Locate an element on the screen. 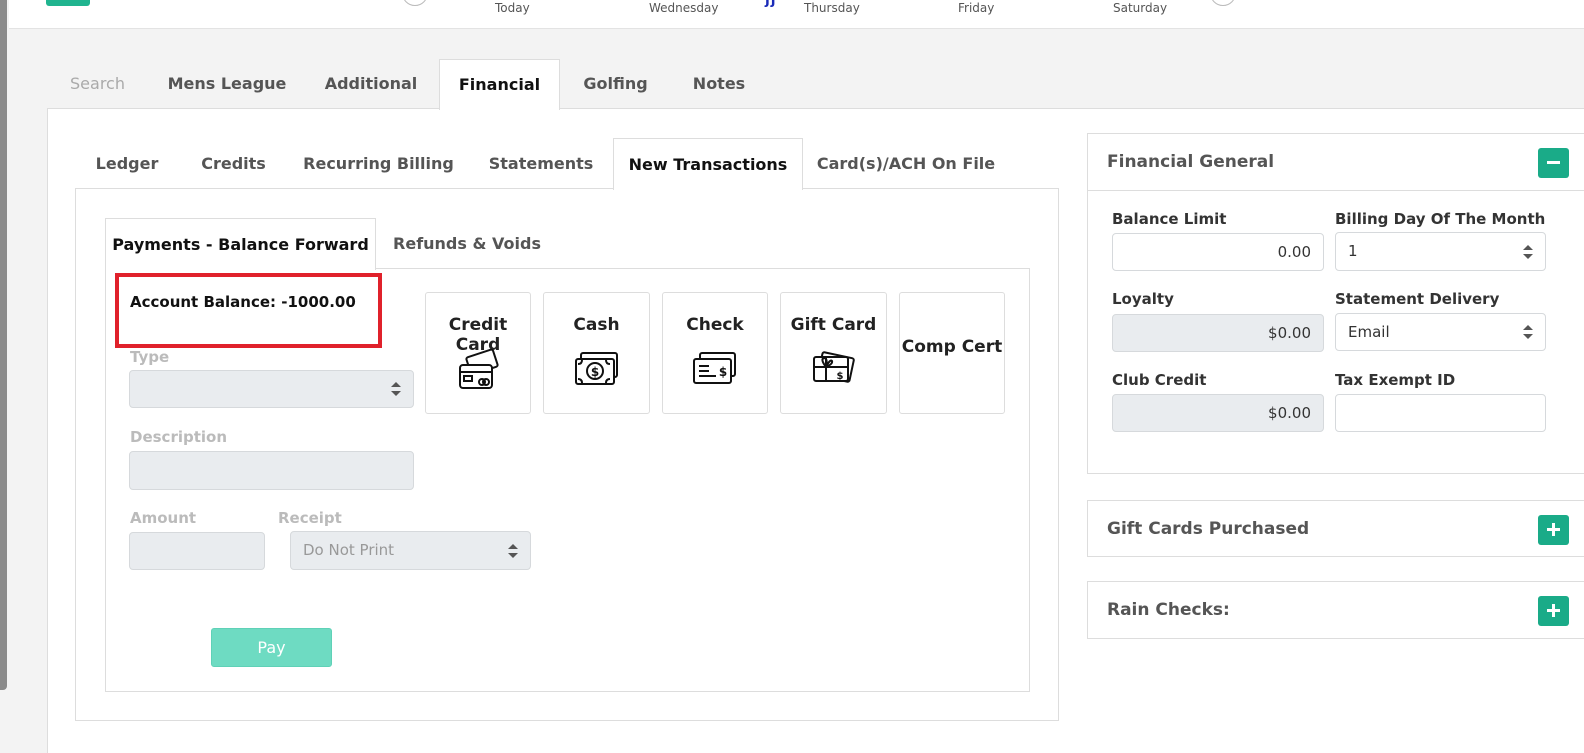 The height and width of the screenshot is (753, 1584). tab-payments-balance-forward: Payments - Balance Forward is located at coordinates (240, 244).